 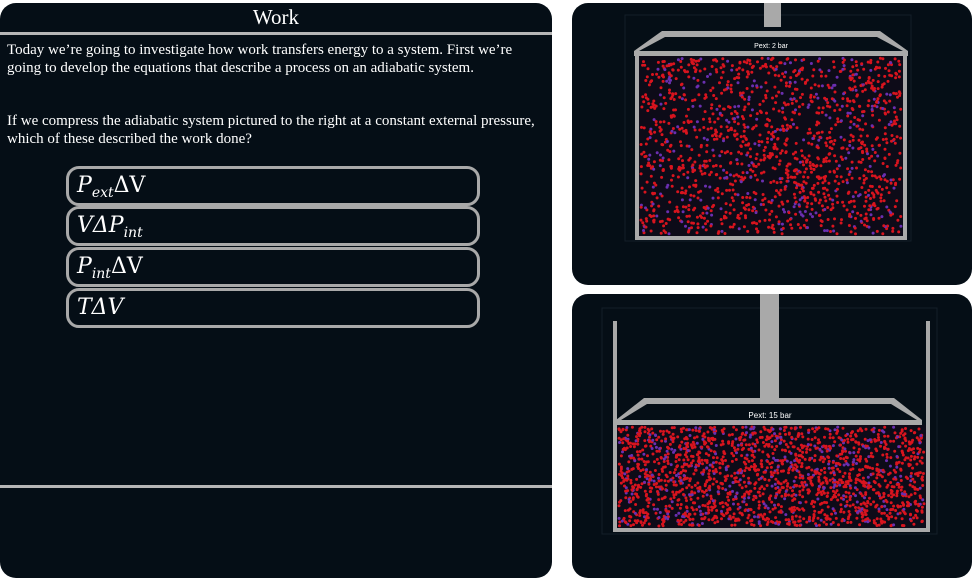 What do you see at coordinates (273, 226) in the screenshot?
I see `answer-choice-v-delta-p-int: VΔPint` at bounding box center [273, 226].